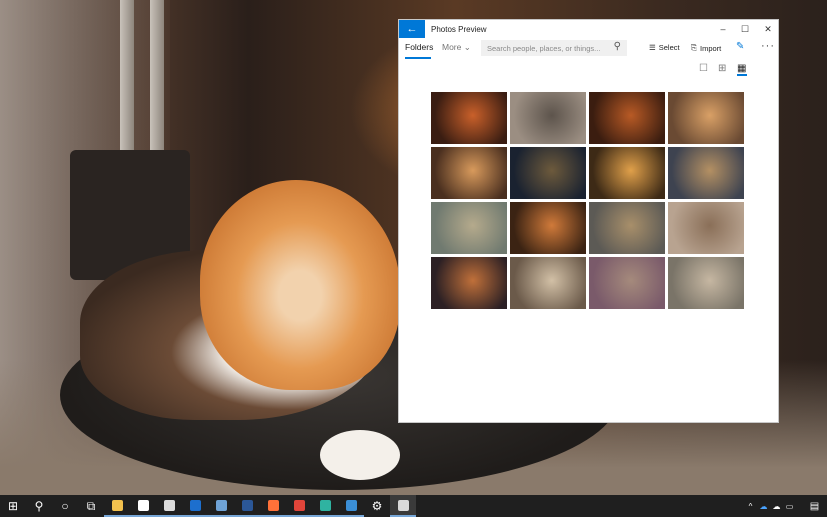 The height and width of the screenshot is (517, 827). Describe the element at coordinates (704, 69) in the screenshot. I see `view-single-icon: ☐` at that location.